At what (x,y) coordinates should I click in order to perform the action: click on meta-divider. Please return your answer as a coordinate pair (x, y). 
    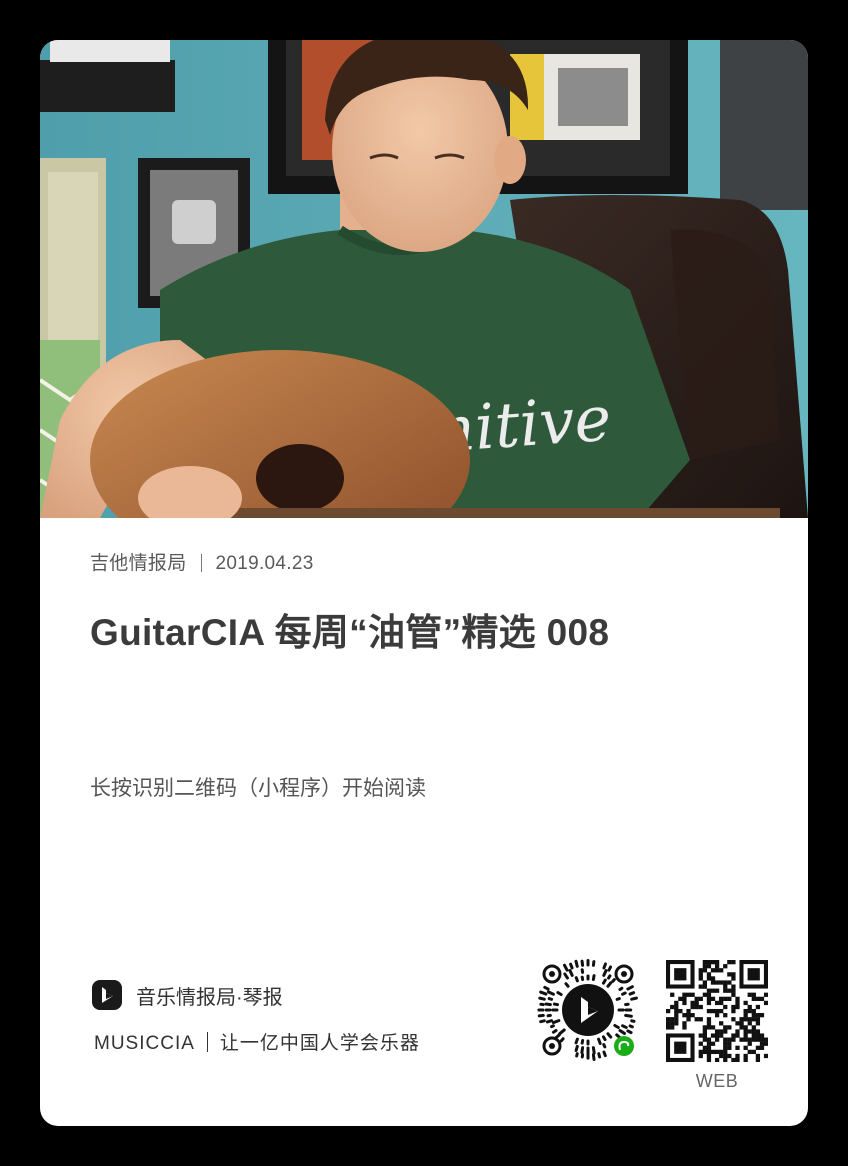
    Looking at the image, I should click on (201, 563).